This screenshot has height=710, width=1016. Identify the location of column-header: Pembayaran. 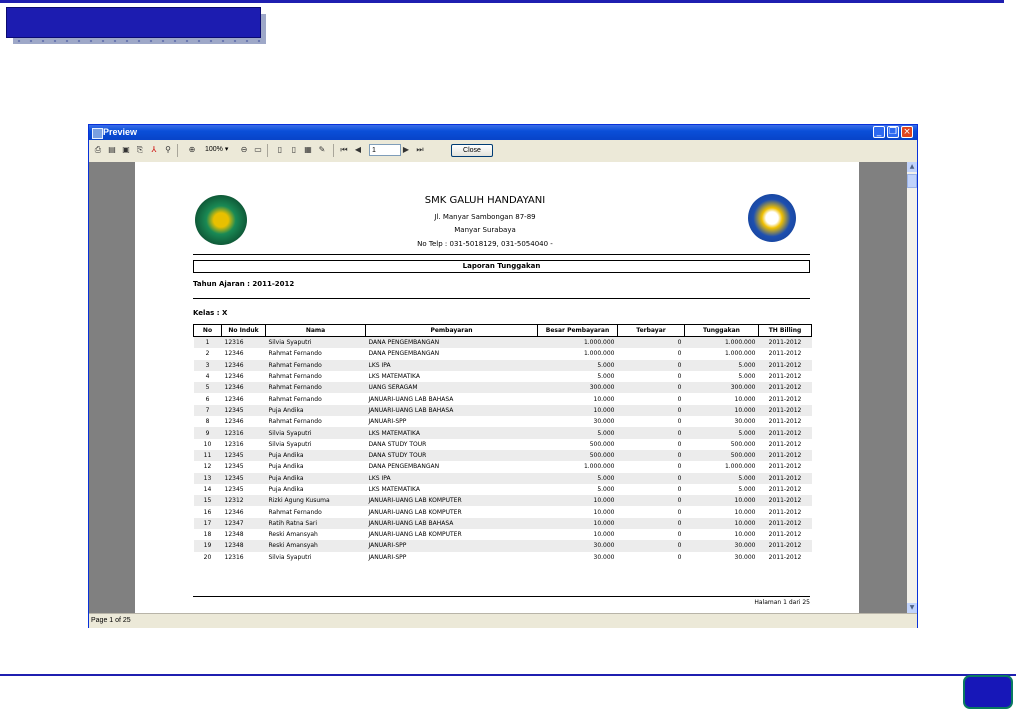
(451, 330).